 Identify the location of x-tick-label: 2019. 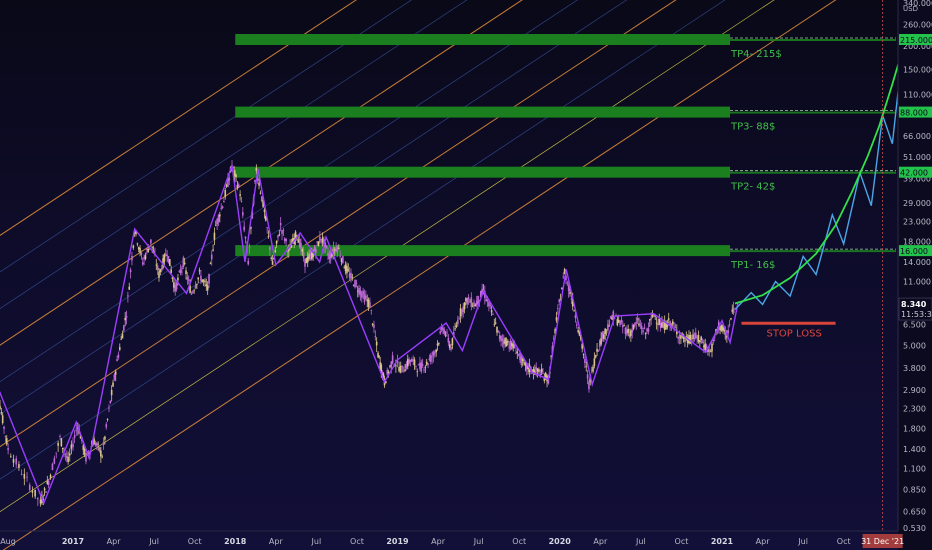
(397, 541).